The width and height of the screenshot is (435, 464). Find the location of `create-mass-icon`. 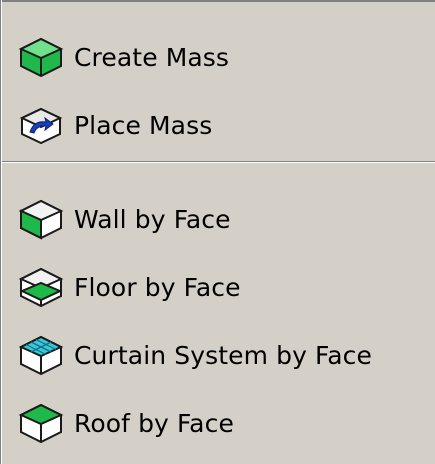

create-mass-icon is located at coordinates (41, 57).